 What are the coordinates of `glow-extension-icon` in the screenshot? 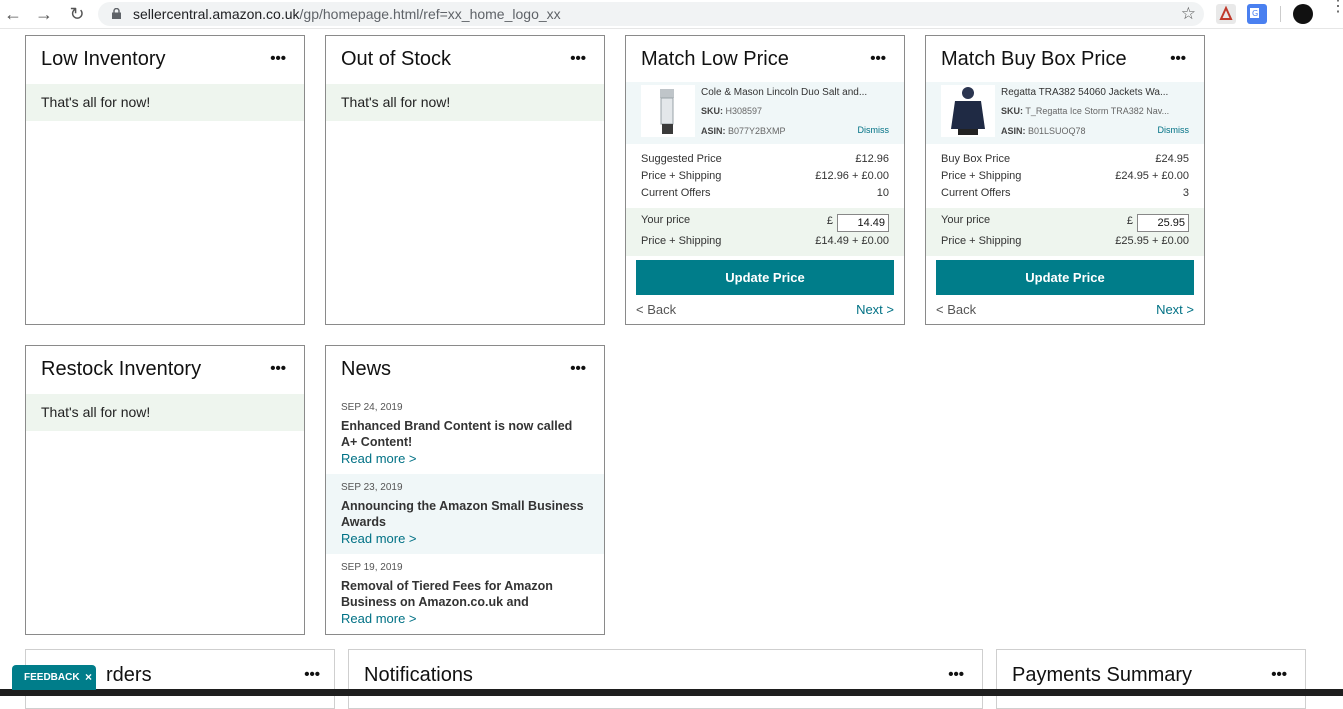 It's located at (1303, 14).